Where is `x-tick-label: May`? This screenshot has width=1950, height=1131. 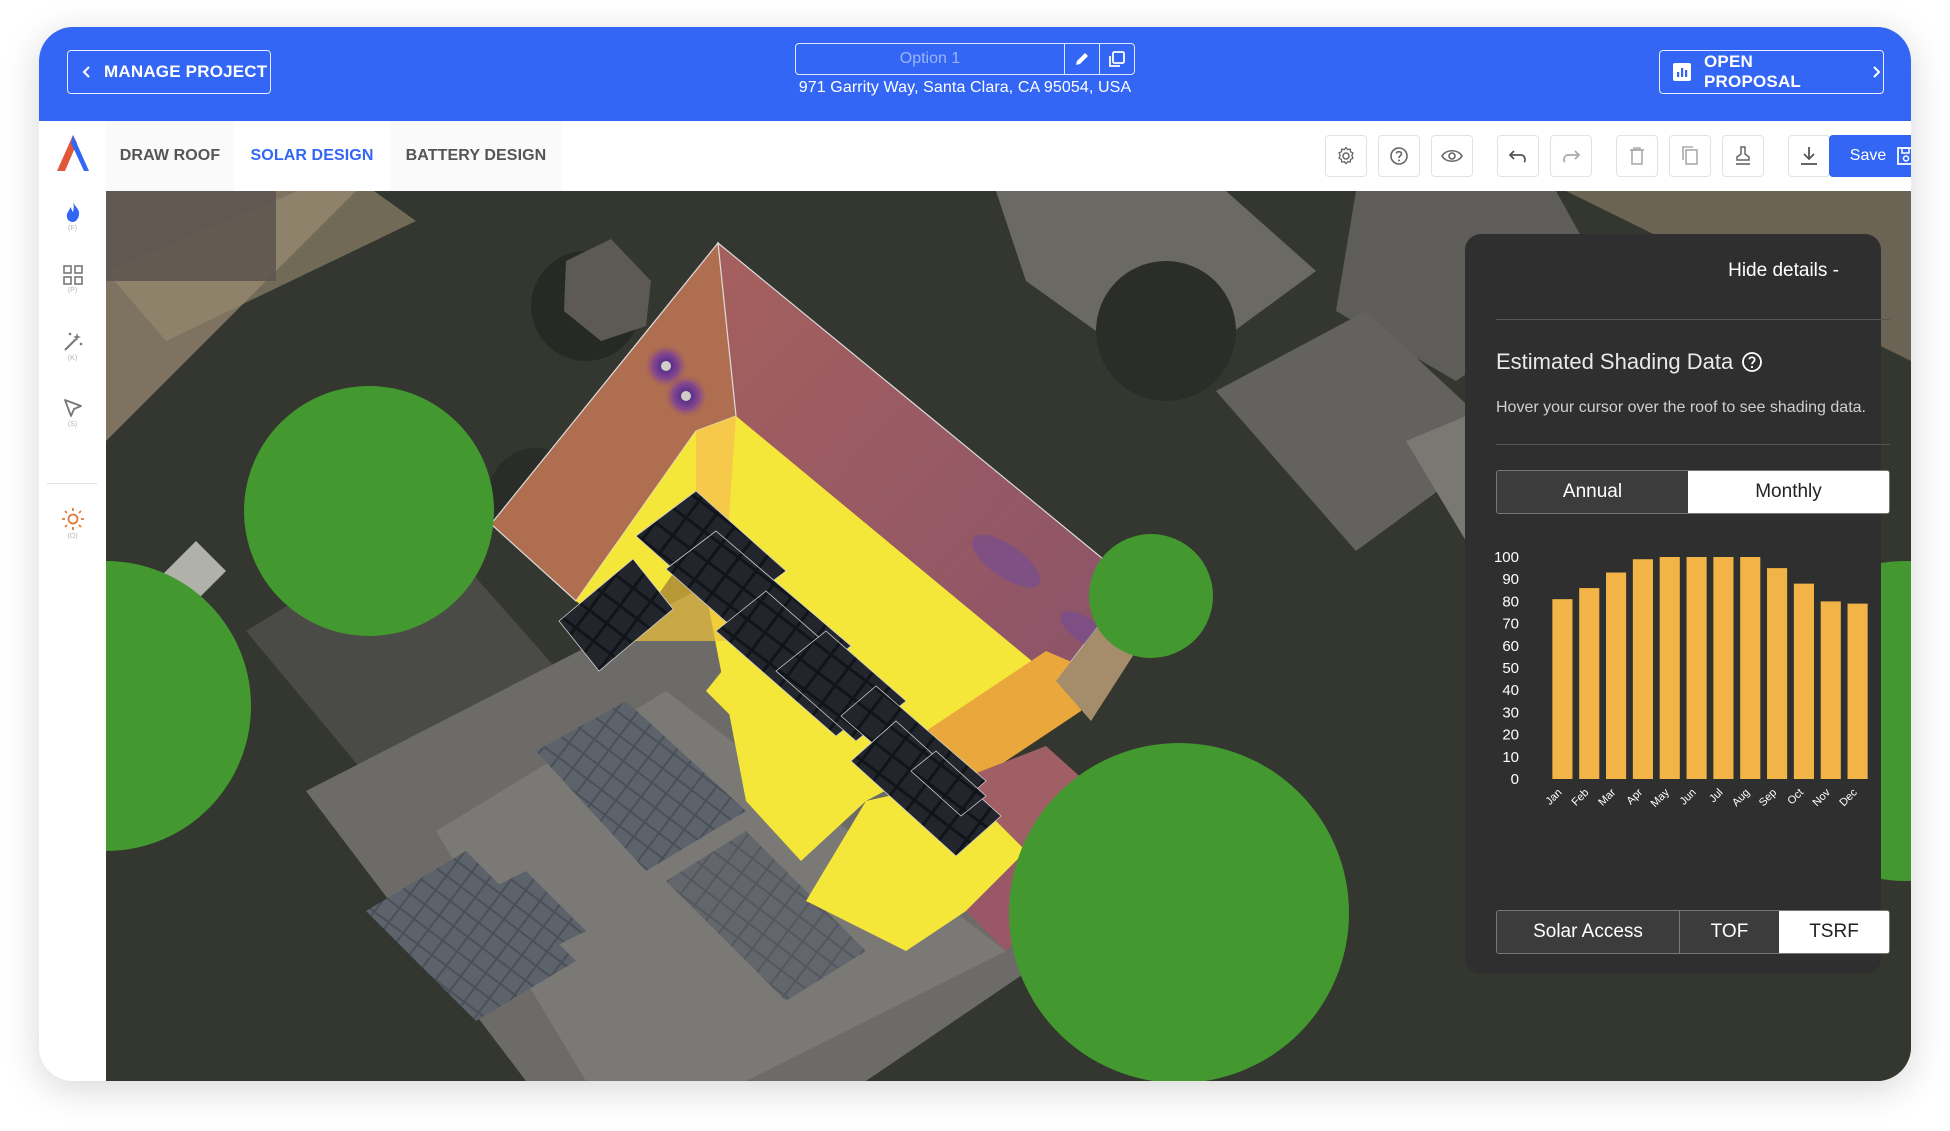 x-tick-label: May is located at coordinates (1661, 798).